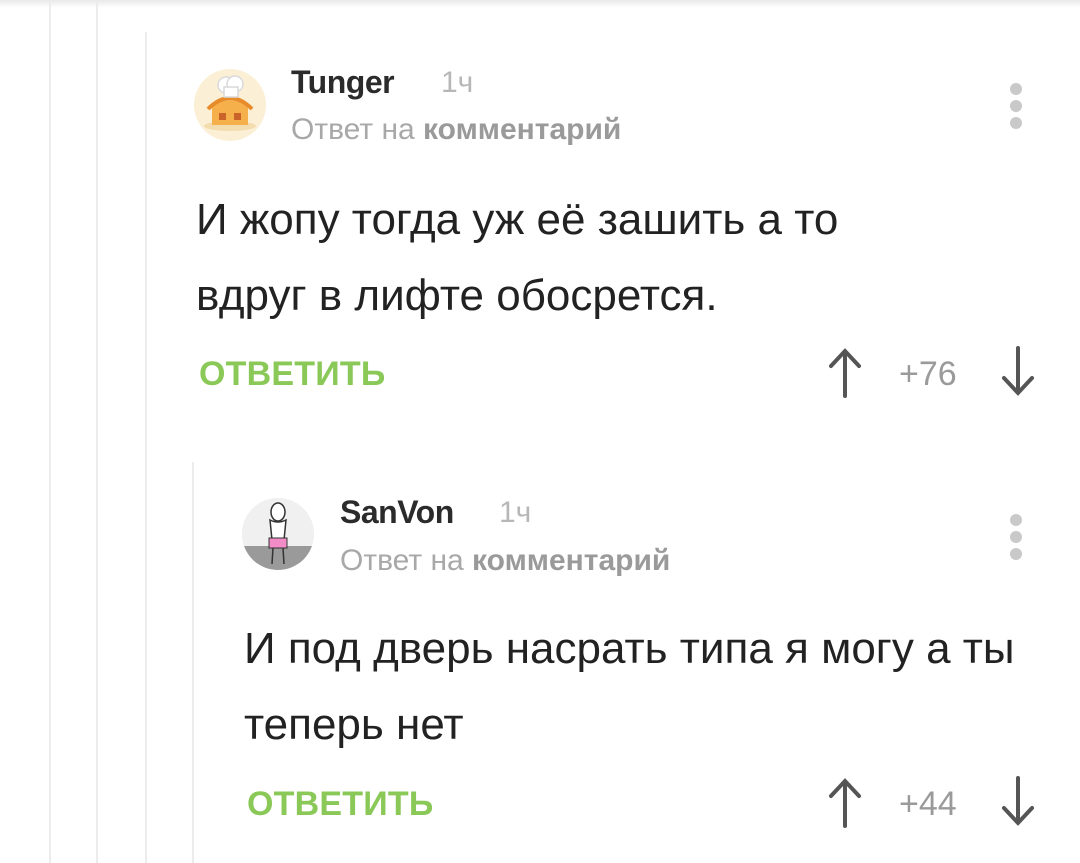 The height and width of the screenshot is (863, 1080). I want to click on score: +44, so click(928, 804).